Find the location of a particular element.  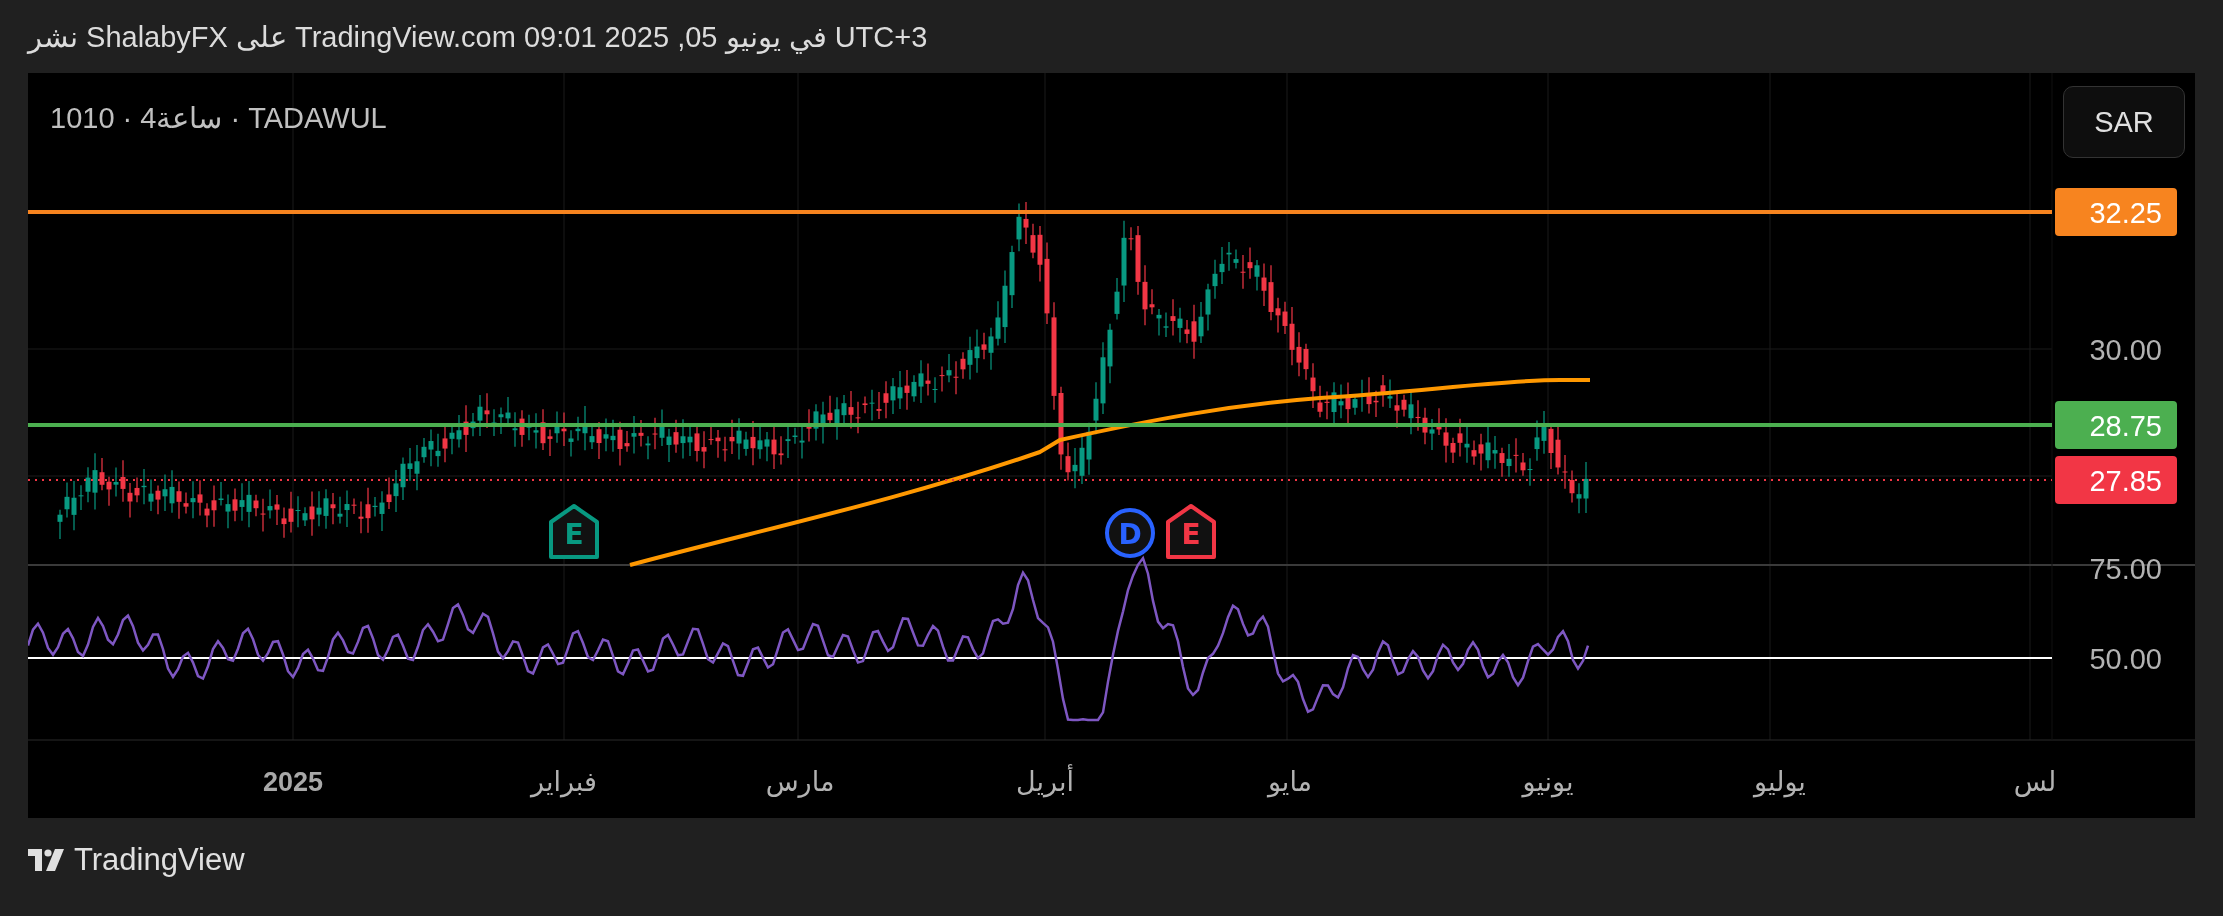

time-axis-label: مارس is located at coordinates (800, 781).